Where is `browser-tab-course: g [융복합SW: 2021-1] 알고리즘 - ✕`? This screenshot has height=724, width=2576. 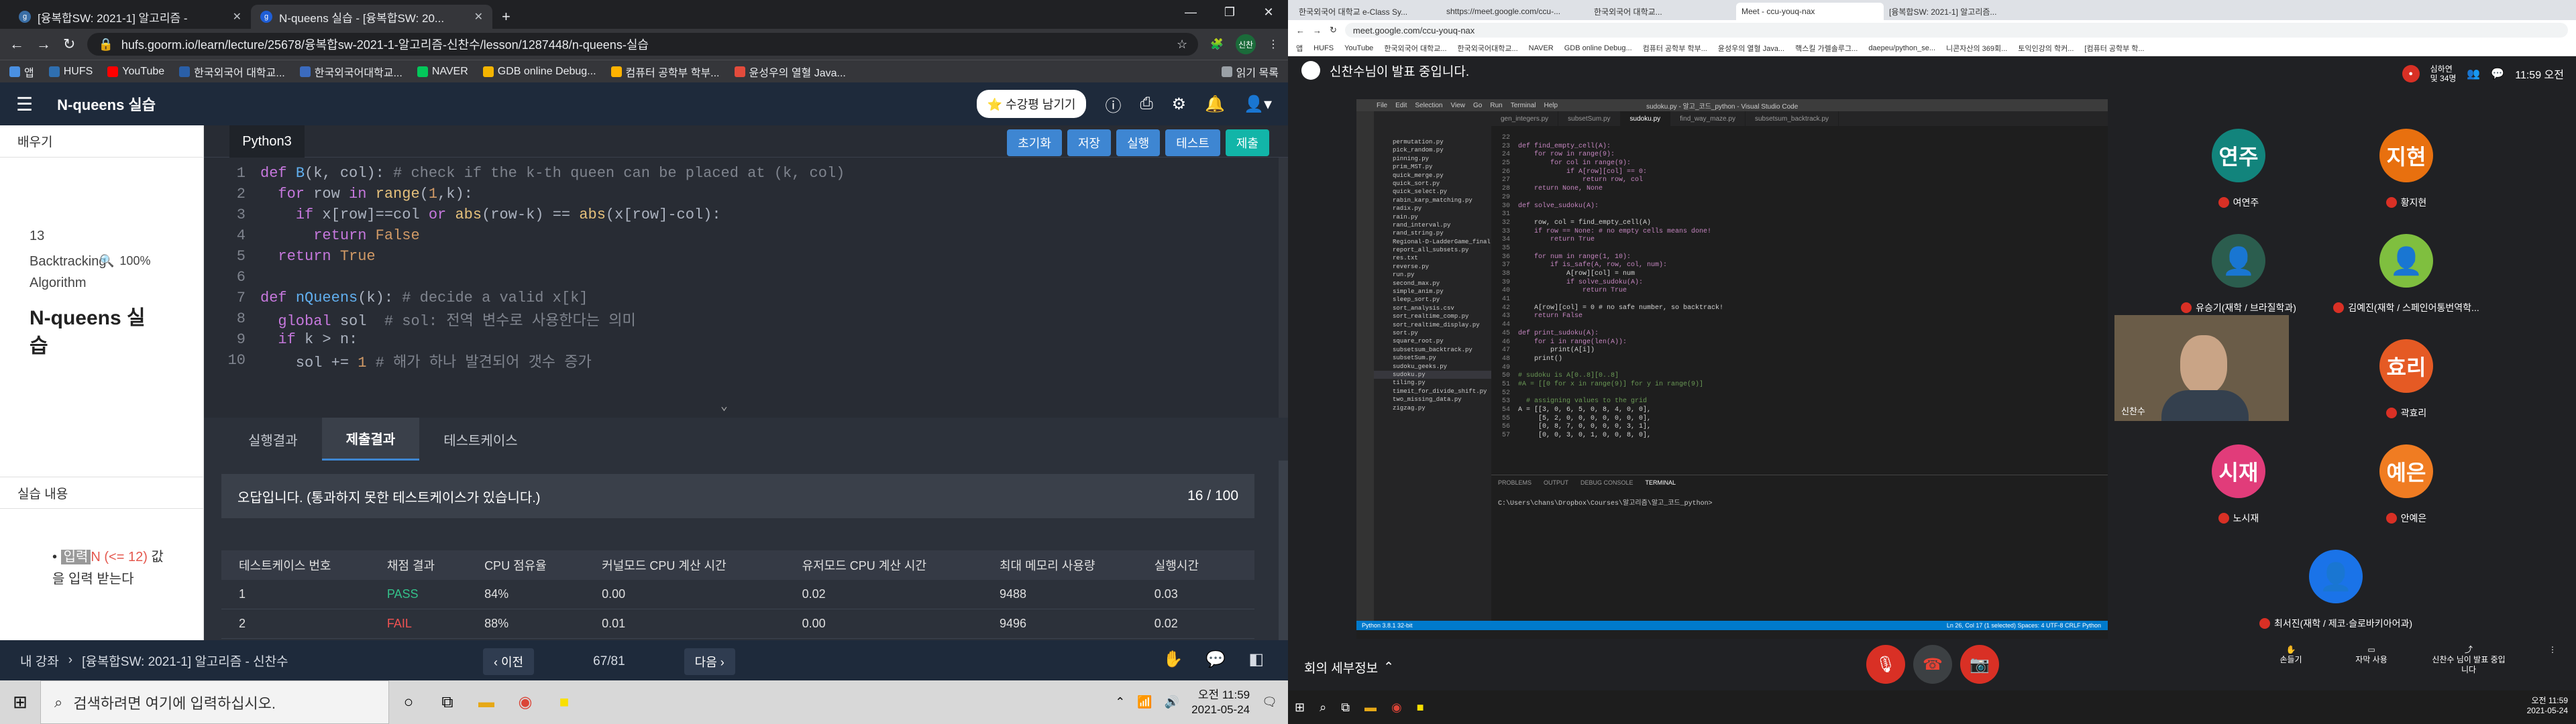
browser-tab-course: g [융복합SW: 2021-1] 알고리즘 - ✕ is located at coordinates (130, 17).